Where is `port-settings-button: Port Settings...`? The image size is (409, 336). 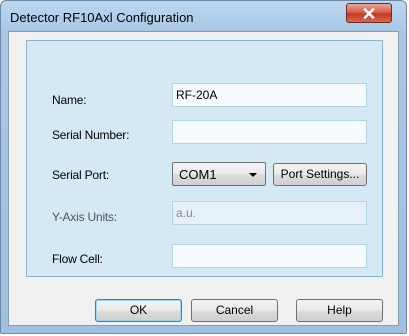 port-settings-button: Port Settings... is located at coordinates (320, 174).